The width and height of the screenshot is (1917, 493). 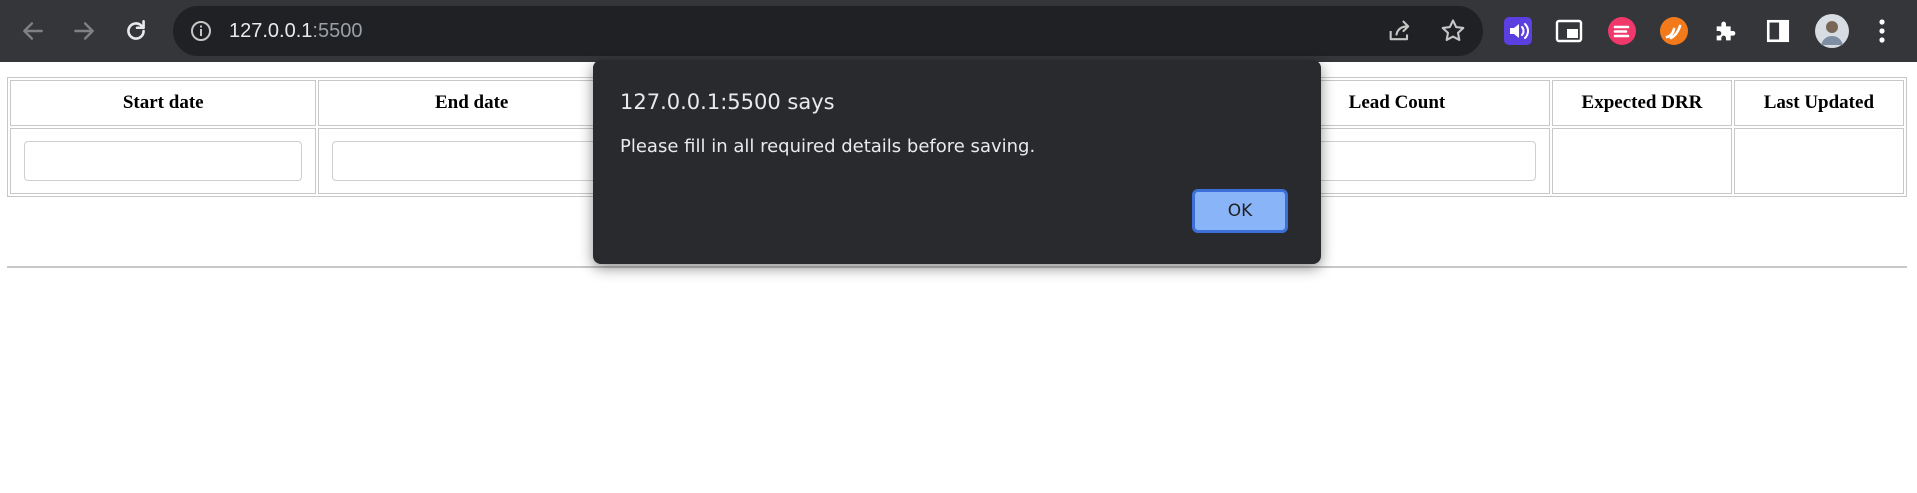 What do you see at coordinates (471, 103) in the screenshot?
I see `column-header-end-date: End date` at bounding box center [471, 103].